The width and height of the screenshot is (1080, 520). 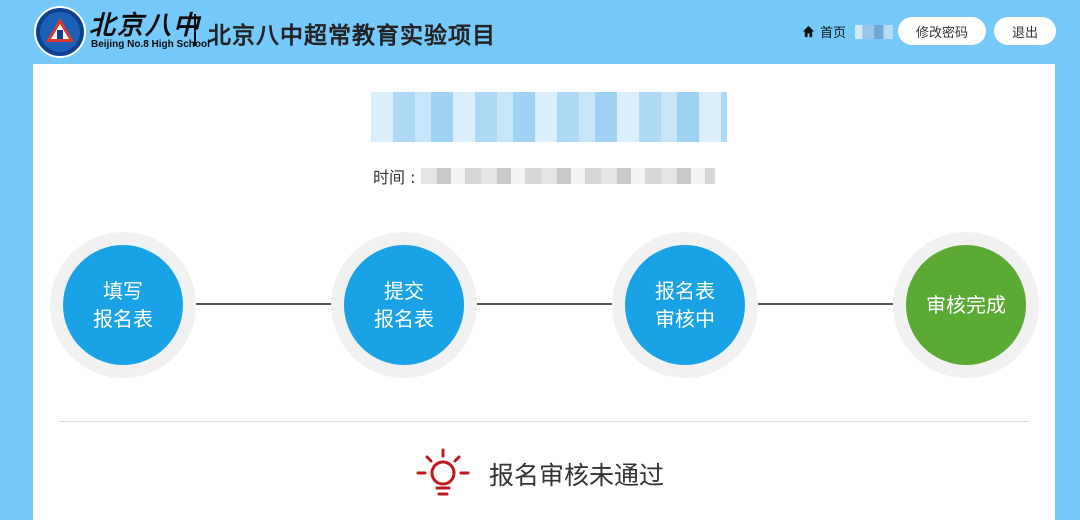 What do you see at coordinates (942, 31) in the screenshot?
I see `change-password-button: 修改密码` at bounding box center [942, 31].